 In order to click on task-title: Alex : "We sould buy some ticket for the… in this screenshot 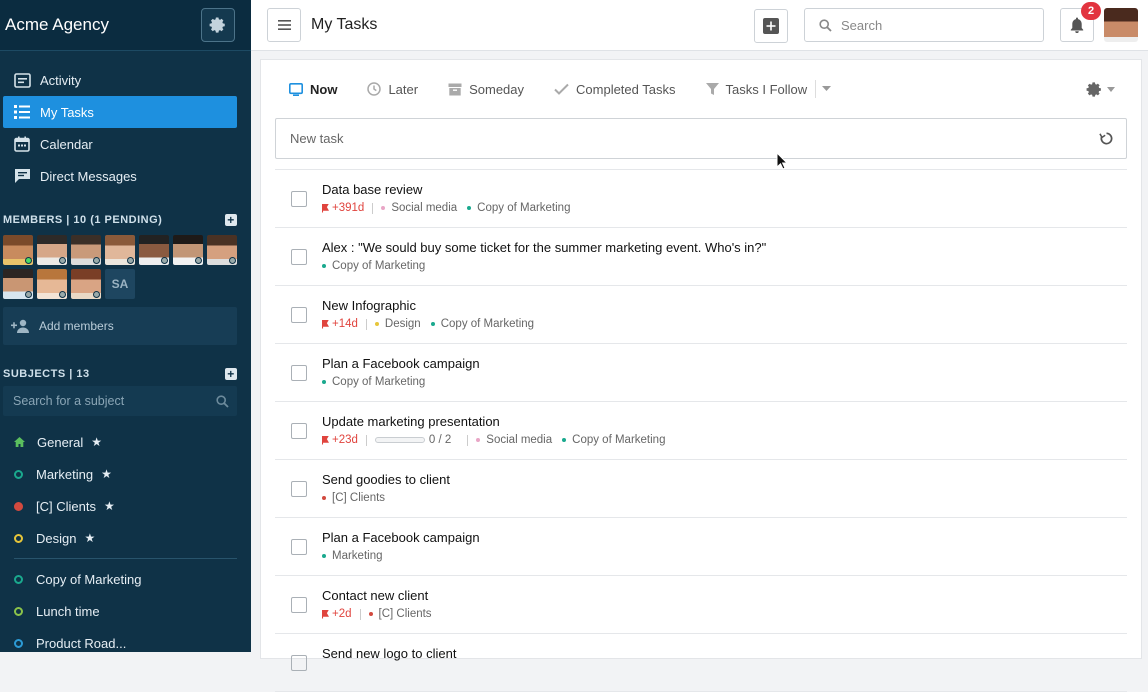, I will do `click(544, 247)`.